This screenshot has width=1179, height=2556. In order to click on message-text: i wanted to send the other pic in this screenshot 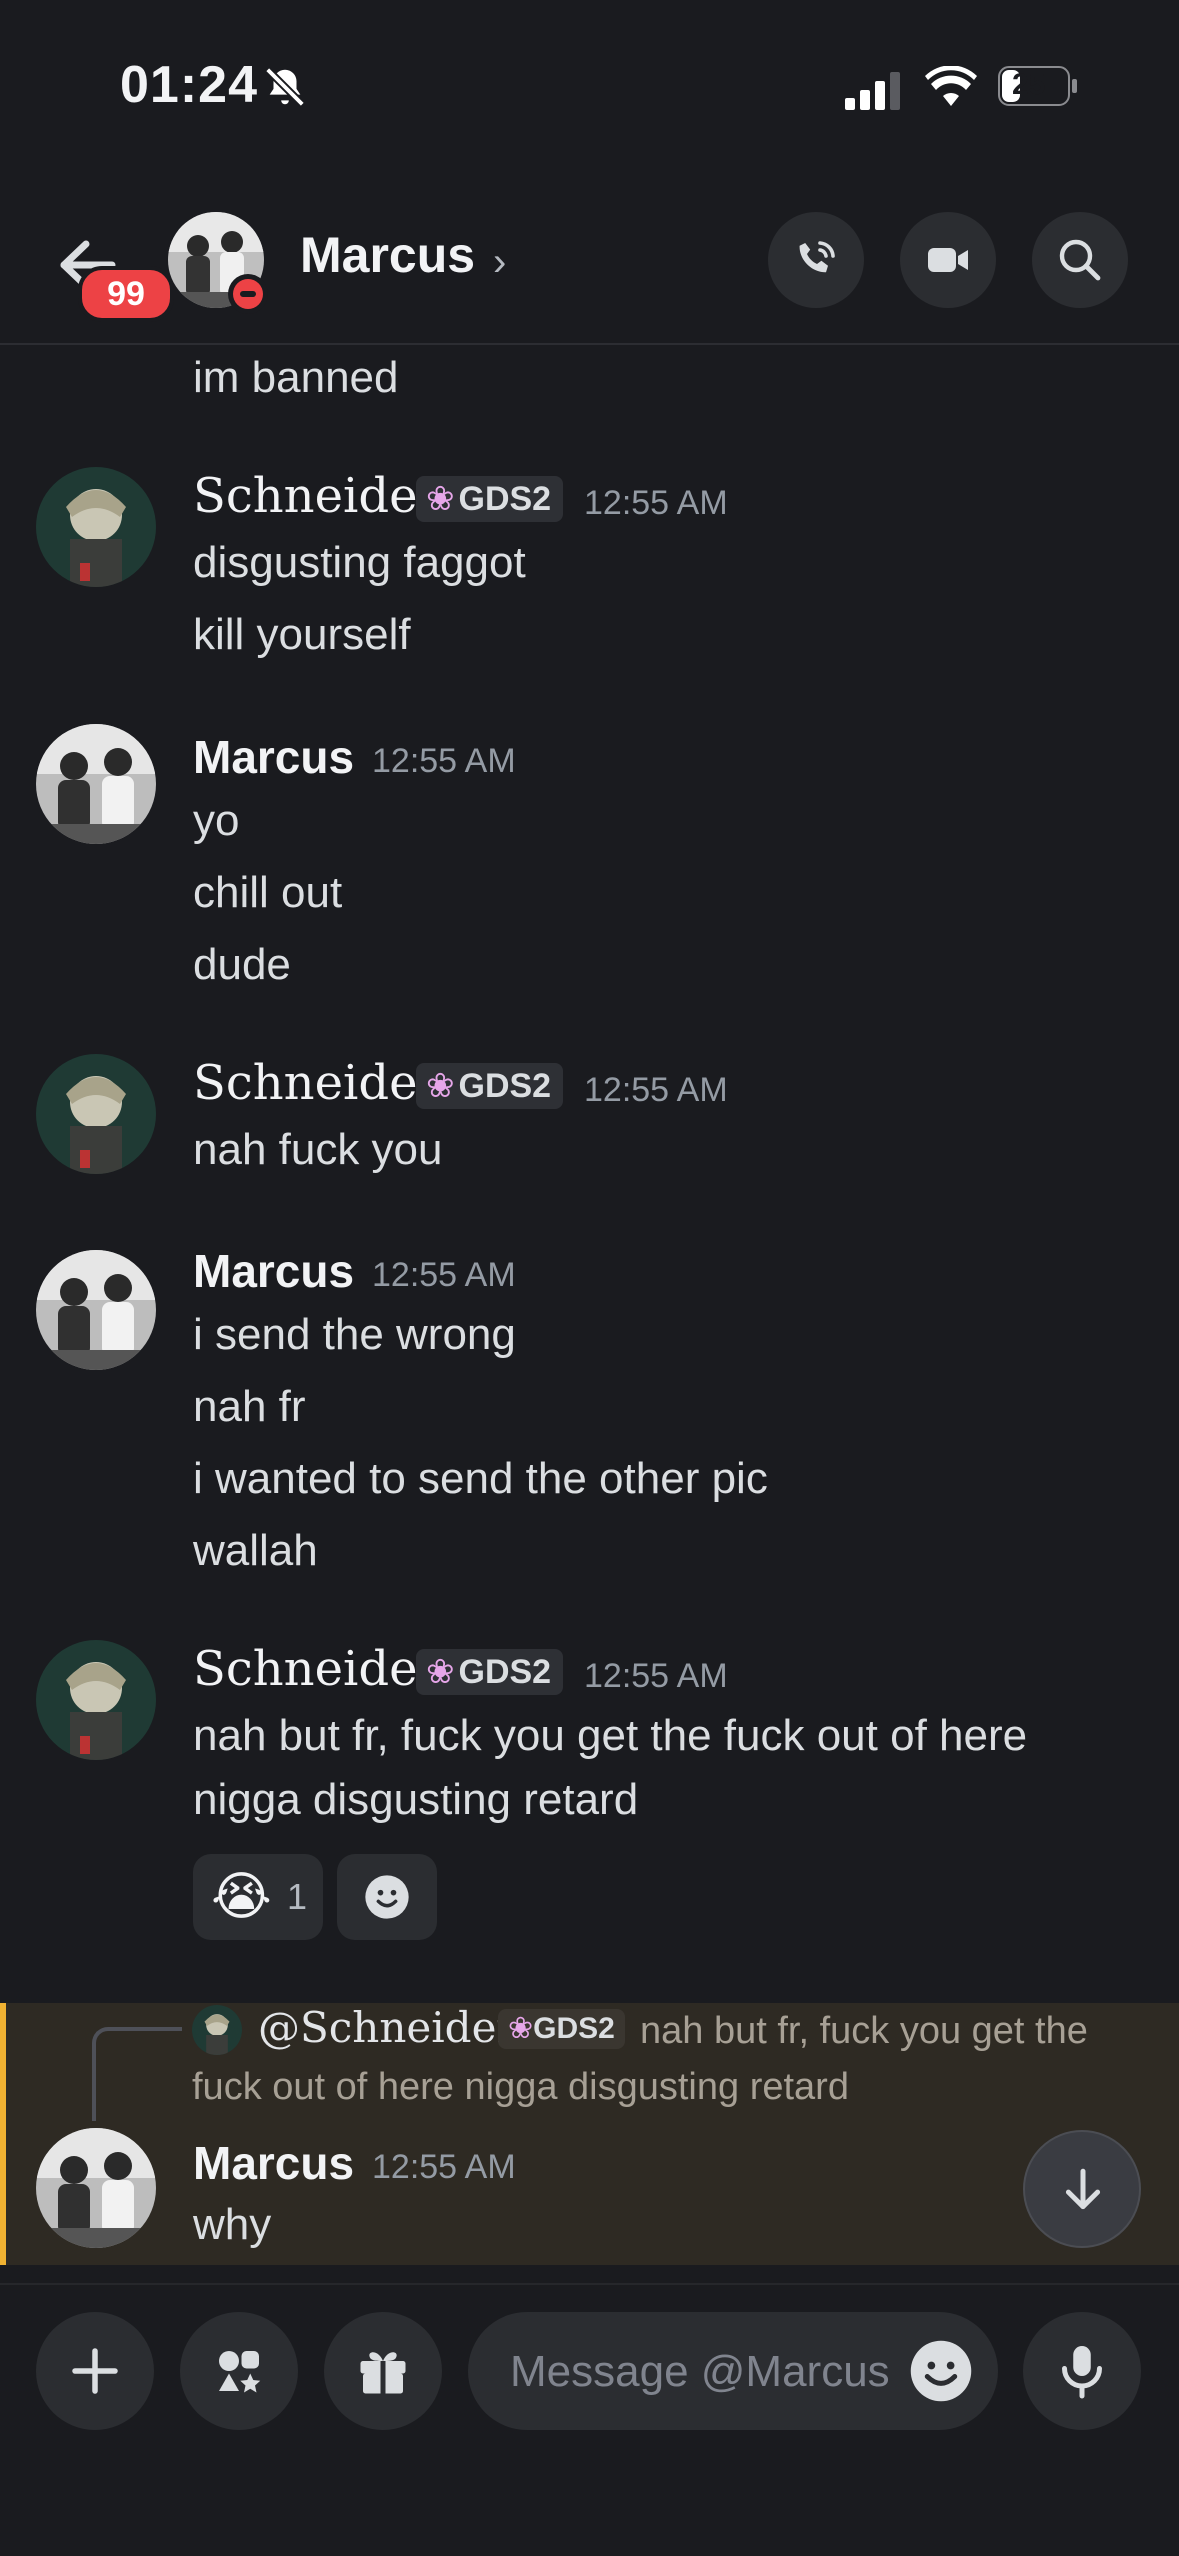, I will do `click(480, 1478)`.